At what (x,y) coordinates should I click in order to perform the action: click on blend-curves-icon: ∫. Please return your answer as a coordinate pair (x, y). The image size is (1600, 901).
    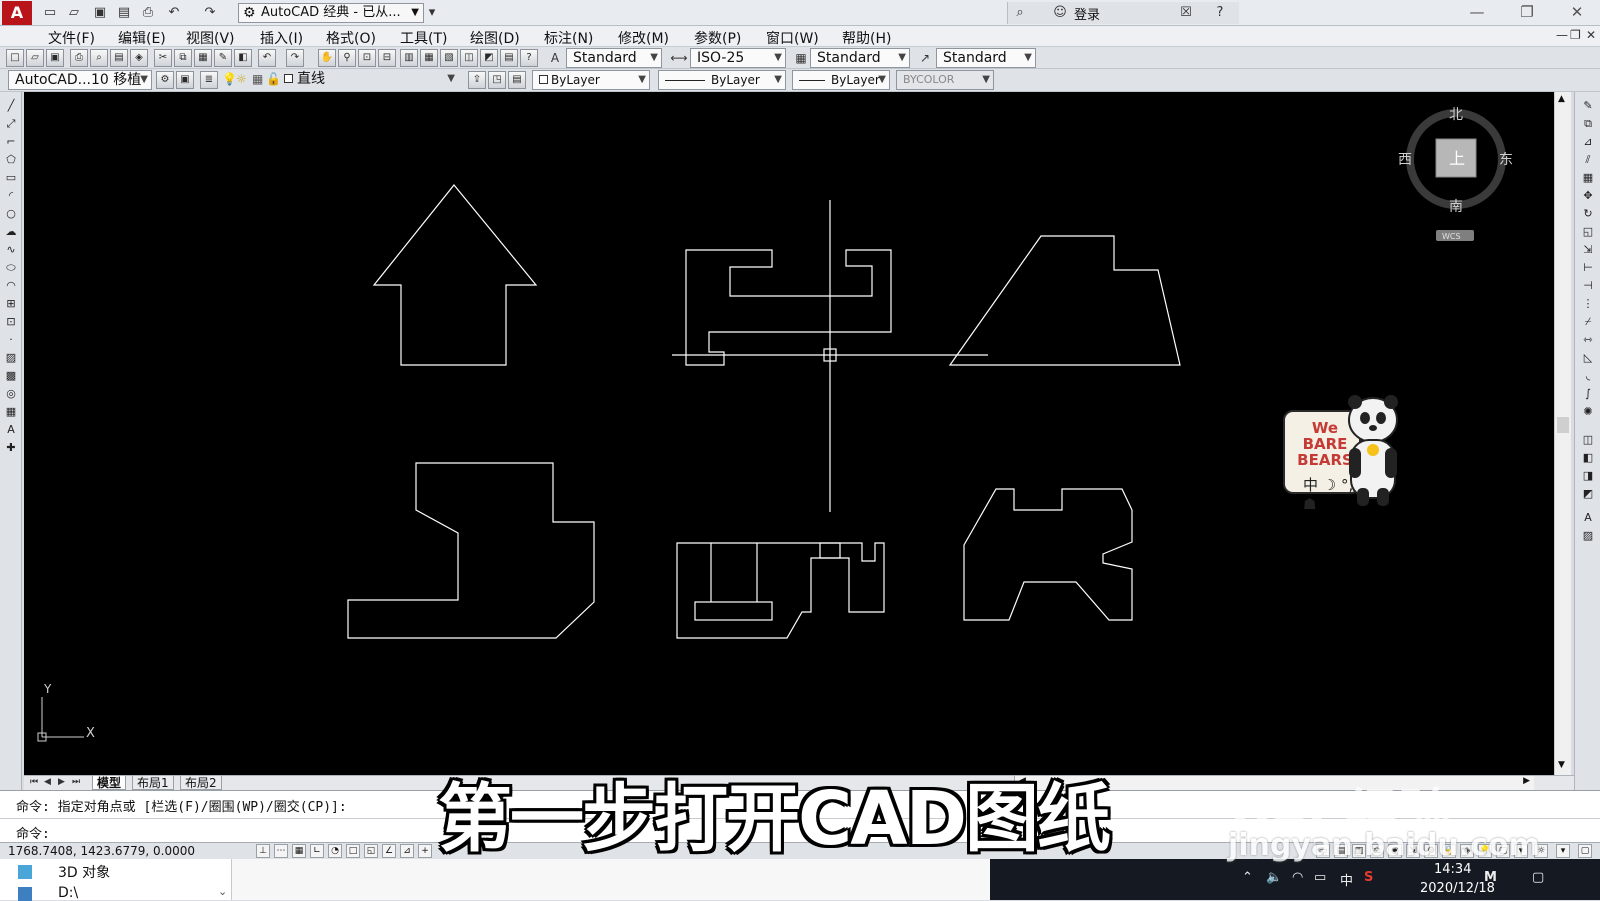
    Looking at the image, I should click on (1588, 394).